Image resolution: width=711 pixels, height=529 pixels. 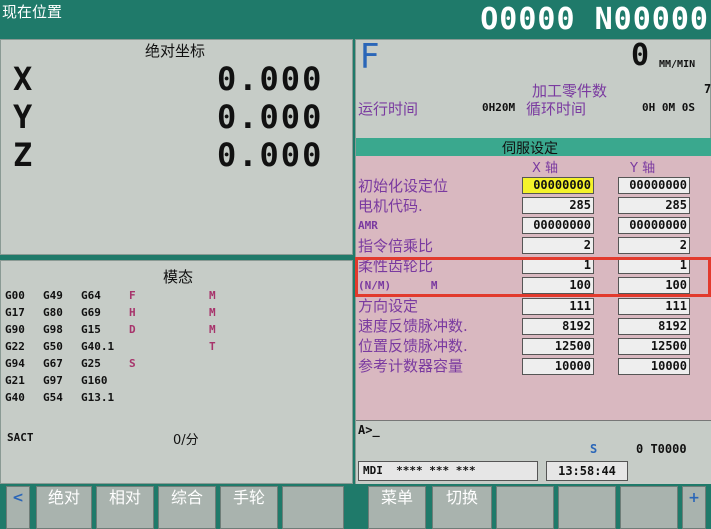 What do you see at coordinates (117, 295) in the screenshot?
I see `modal-row: G00 G49 G64 F M` at bounding box center [117, 295].